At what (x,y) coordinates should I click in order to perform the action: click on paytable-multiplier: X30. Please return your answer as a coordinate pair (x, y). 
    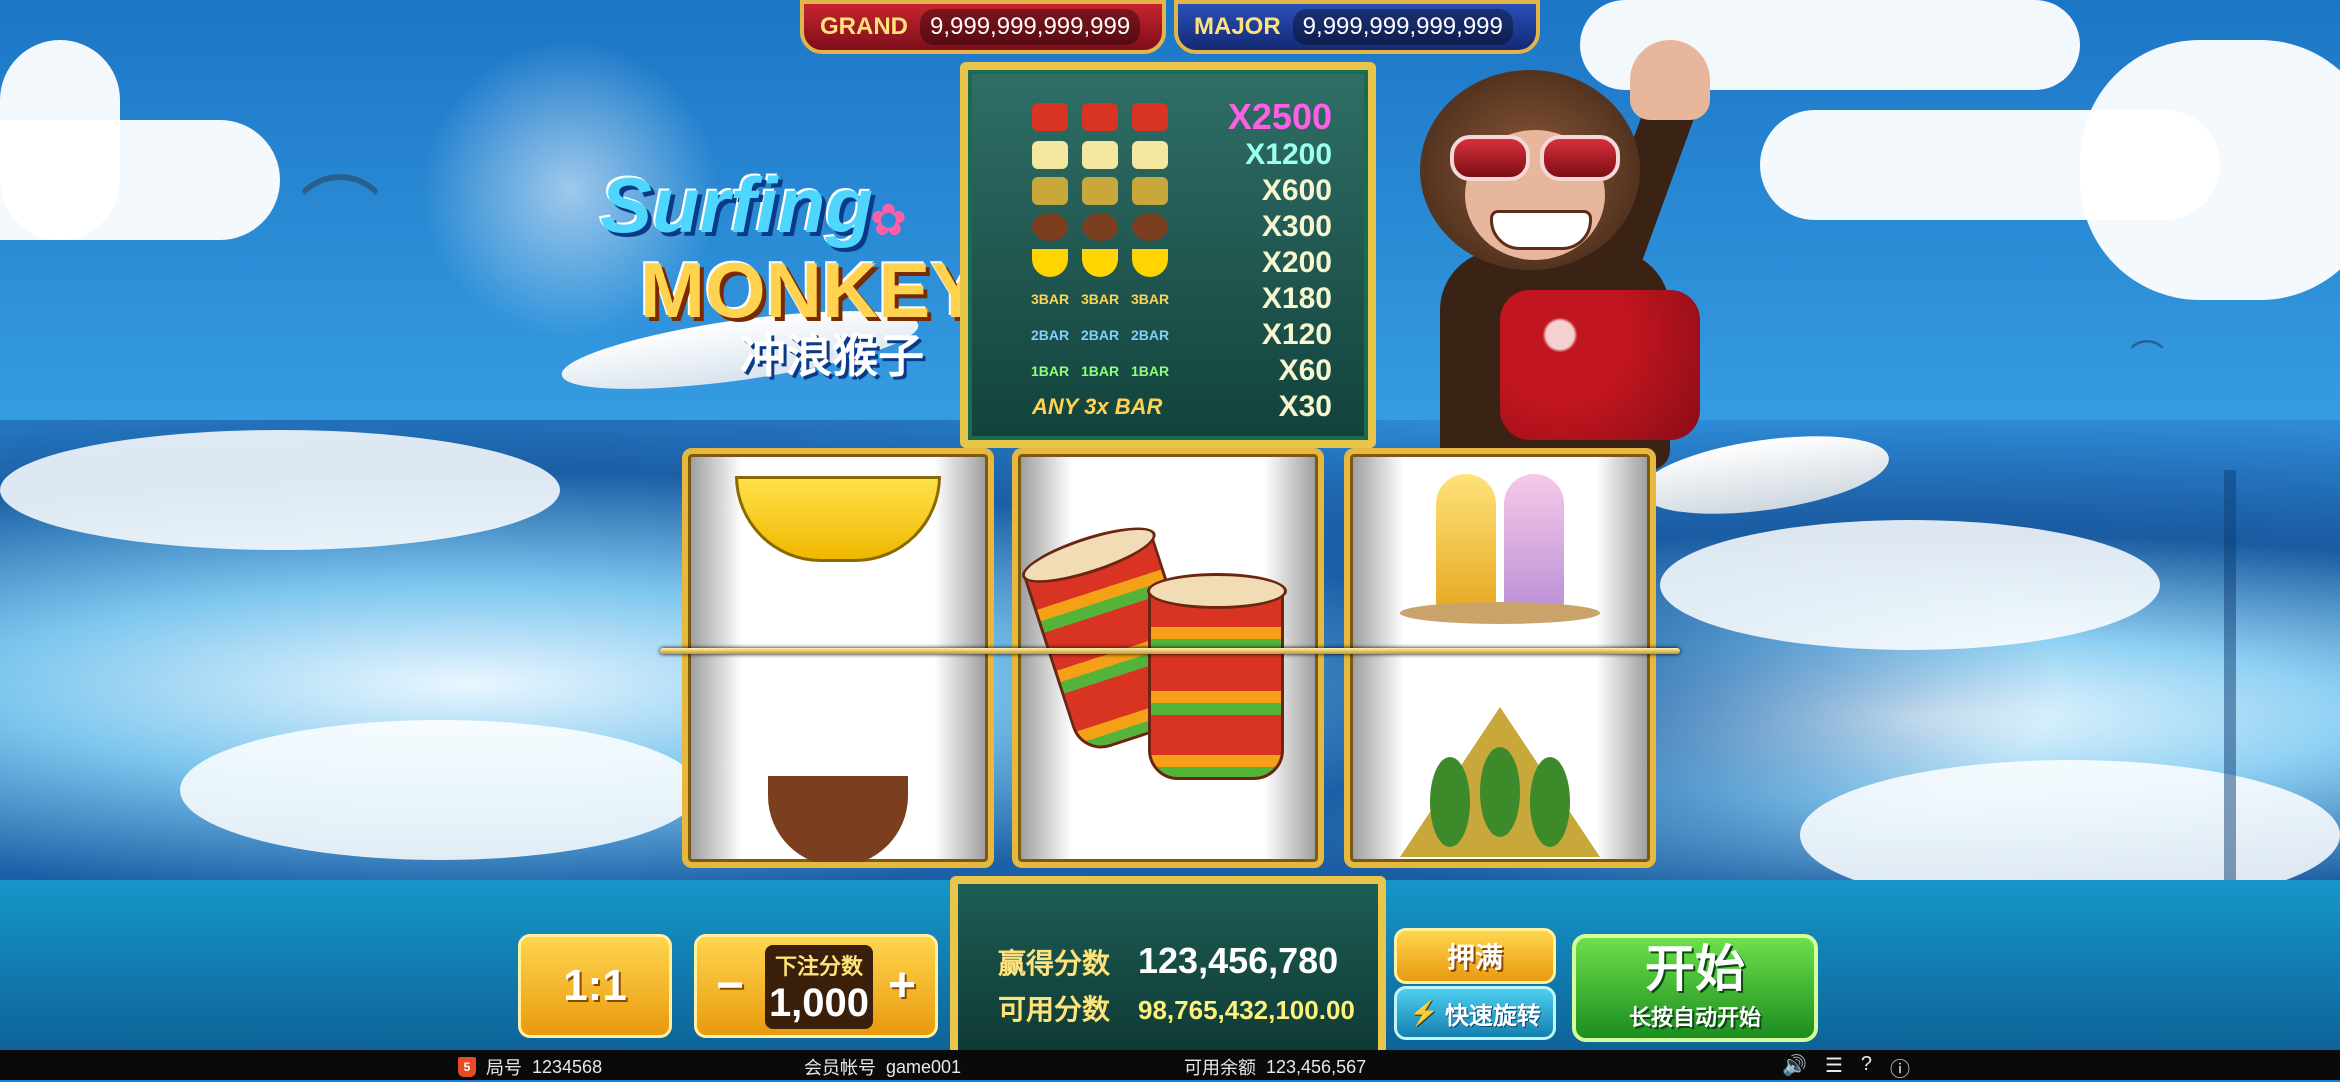
    Looking at the image, I should click on (1305, 406).